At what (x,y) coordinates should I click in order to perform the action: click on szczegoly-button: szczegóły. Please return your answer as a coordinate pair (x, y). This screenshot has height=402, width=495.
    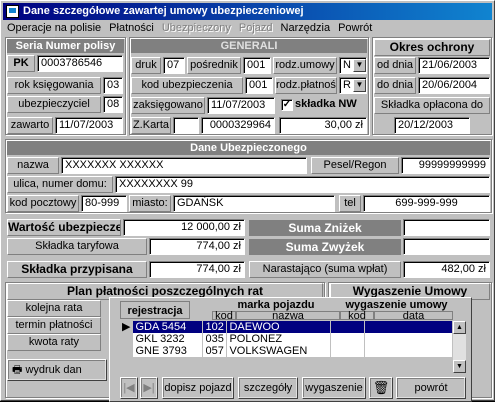
    Looking at the image, I should click on (268, 388).